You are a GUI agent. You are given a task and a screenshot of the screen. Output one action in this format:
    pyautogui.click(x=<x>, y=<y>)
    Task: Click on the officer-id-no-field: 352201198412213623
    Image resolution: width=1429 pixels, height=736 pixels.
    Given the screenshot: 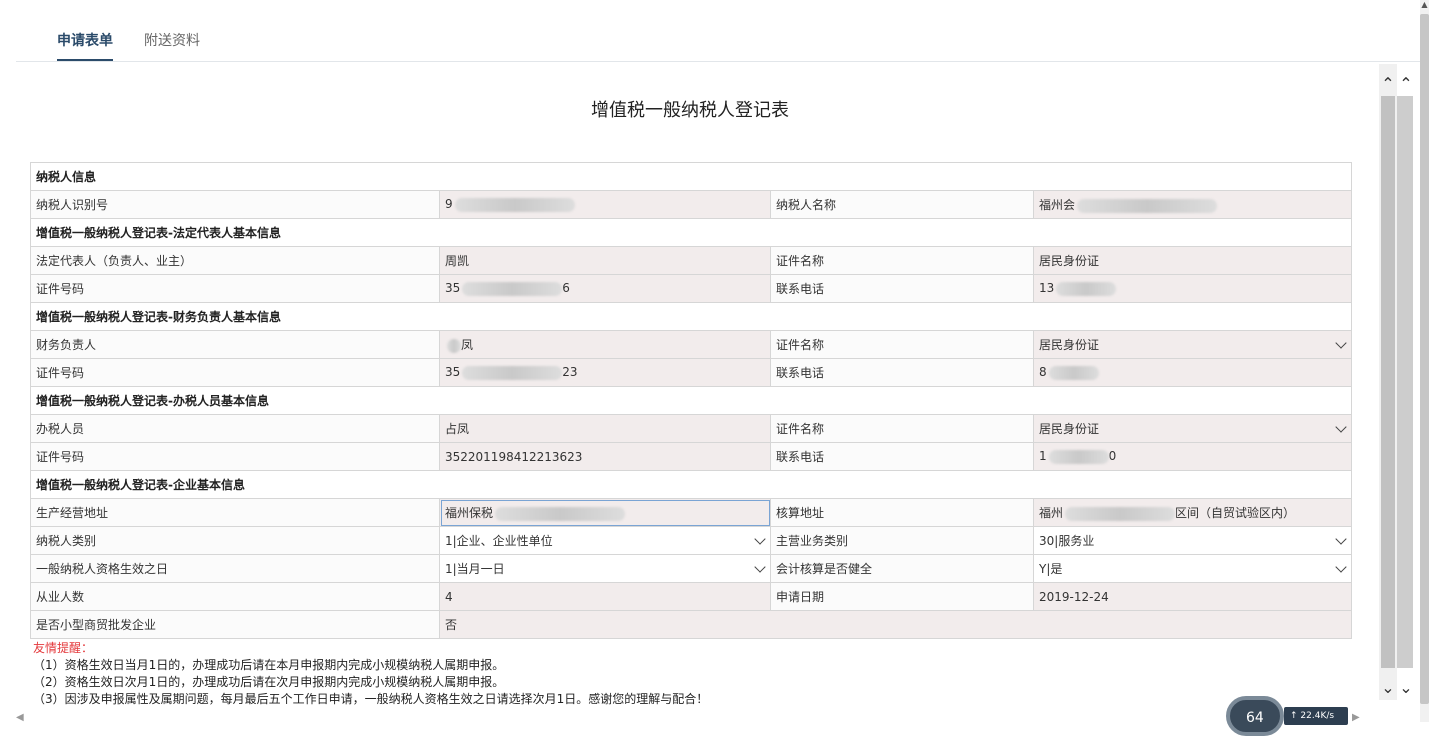 What is the action you would take?
    pyautogui.click(x=605, y=456)
    